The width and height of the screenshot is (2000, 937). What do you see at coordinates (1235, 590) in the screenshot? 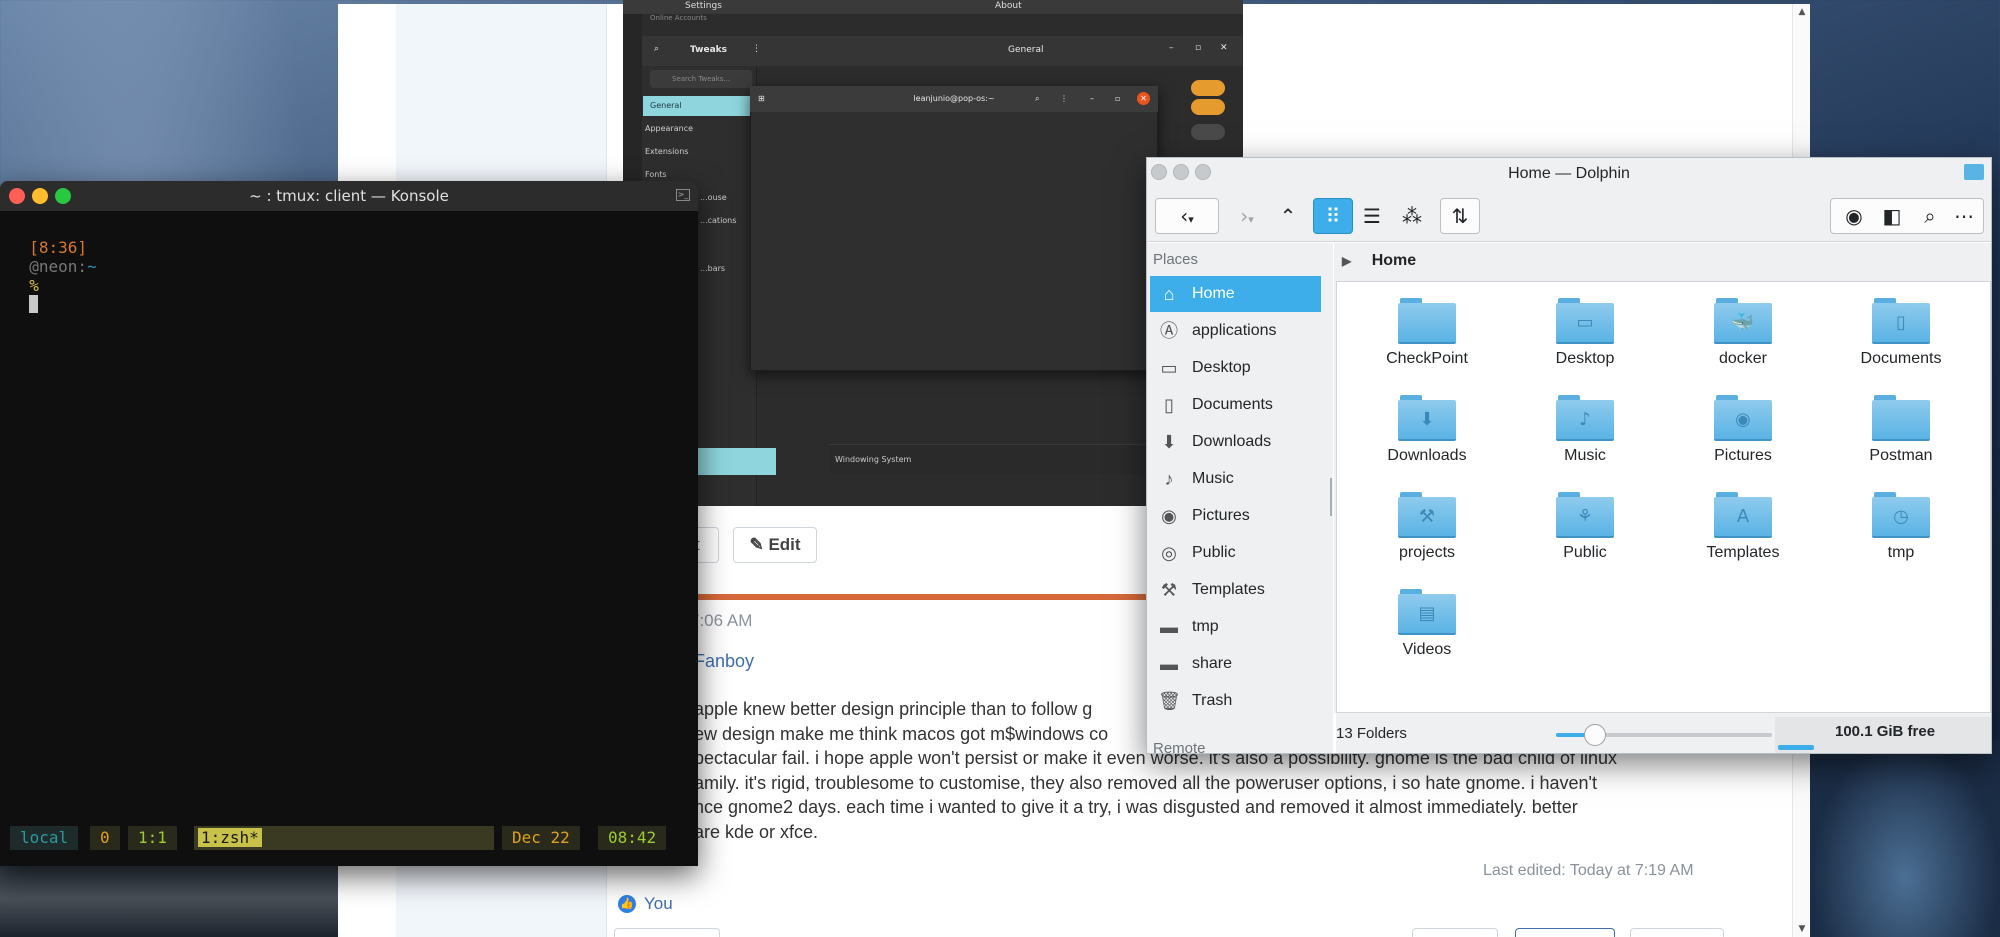
I see `place-templates: ⚒ Templates` at bounding box center [1235, 590].